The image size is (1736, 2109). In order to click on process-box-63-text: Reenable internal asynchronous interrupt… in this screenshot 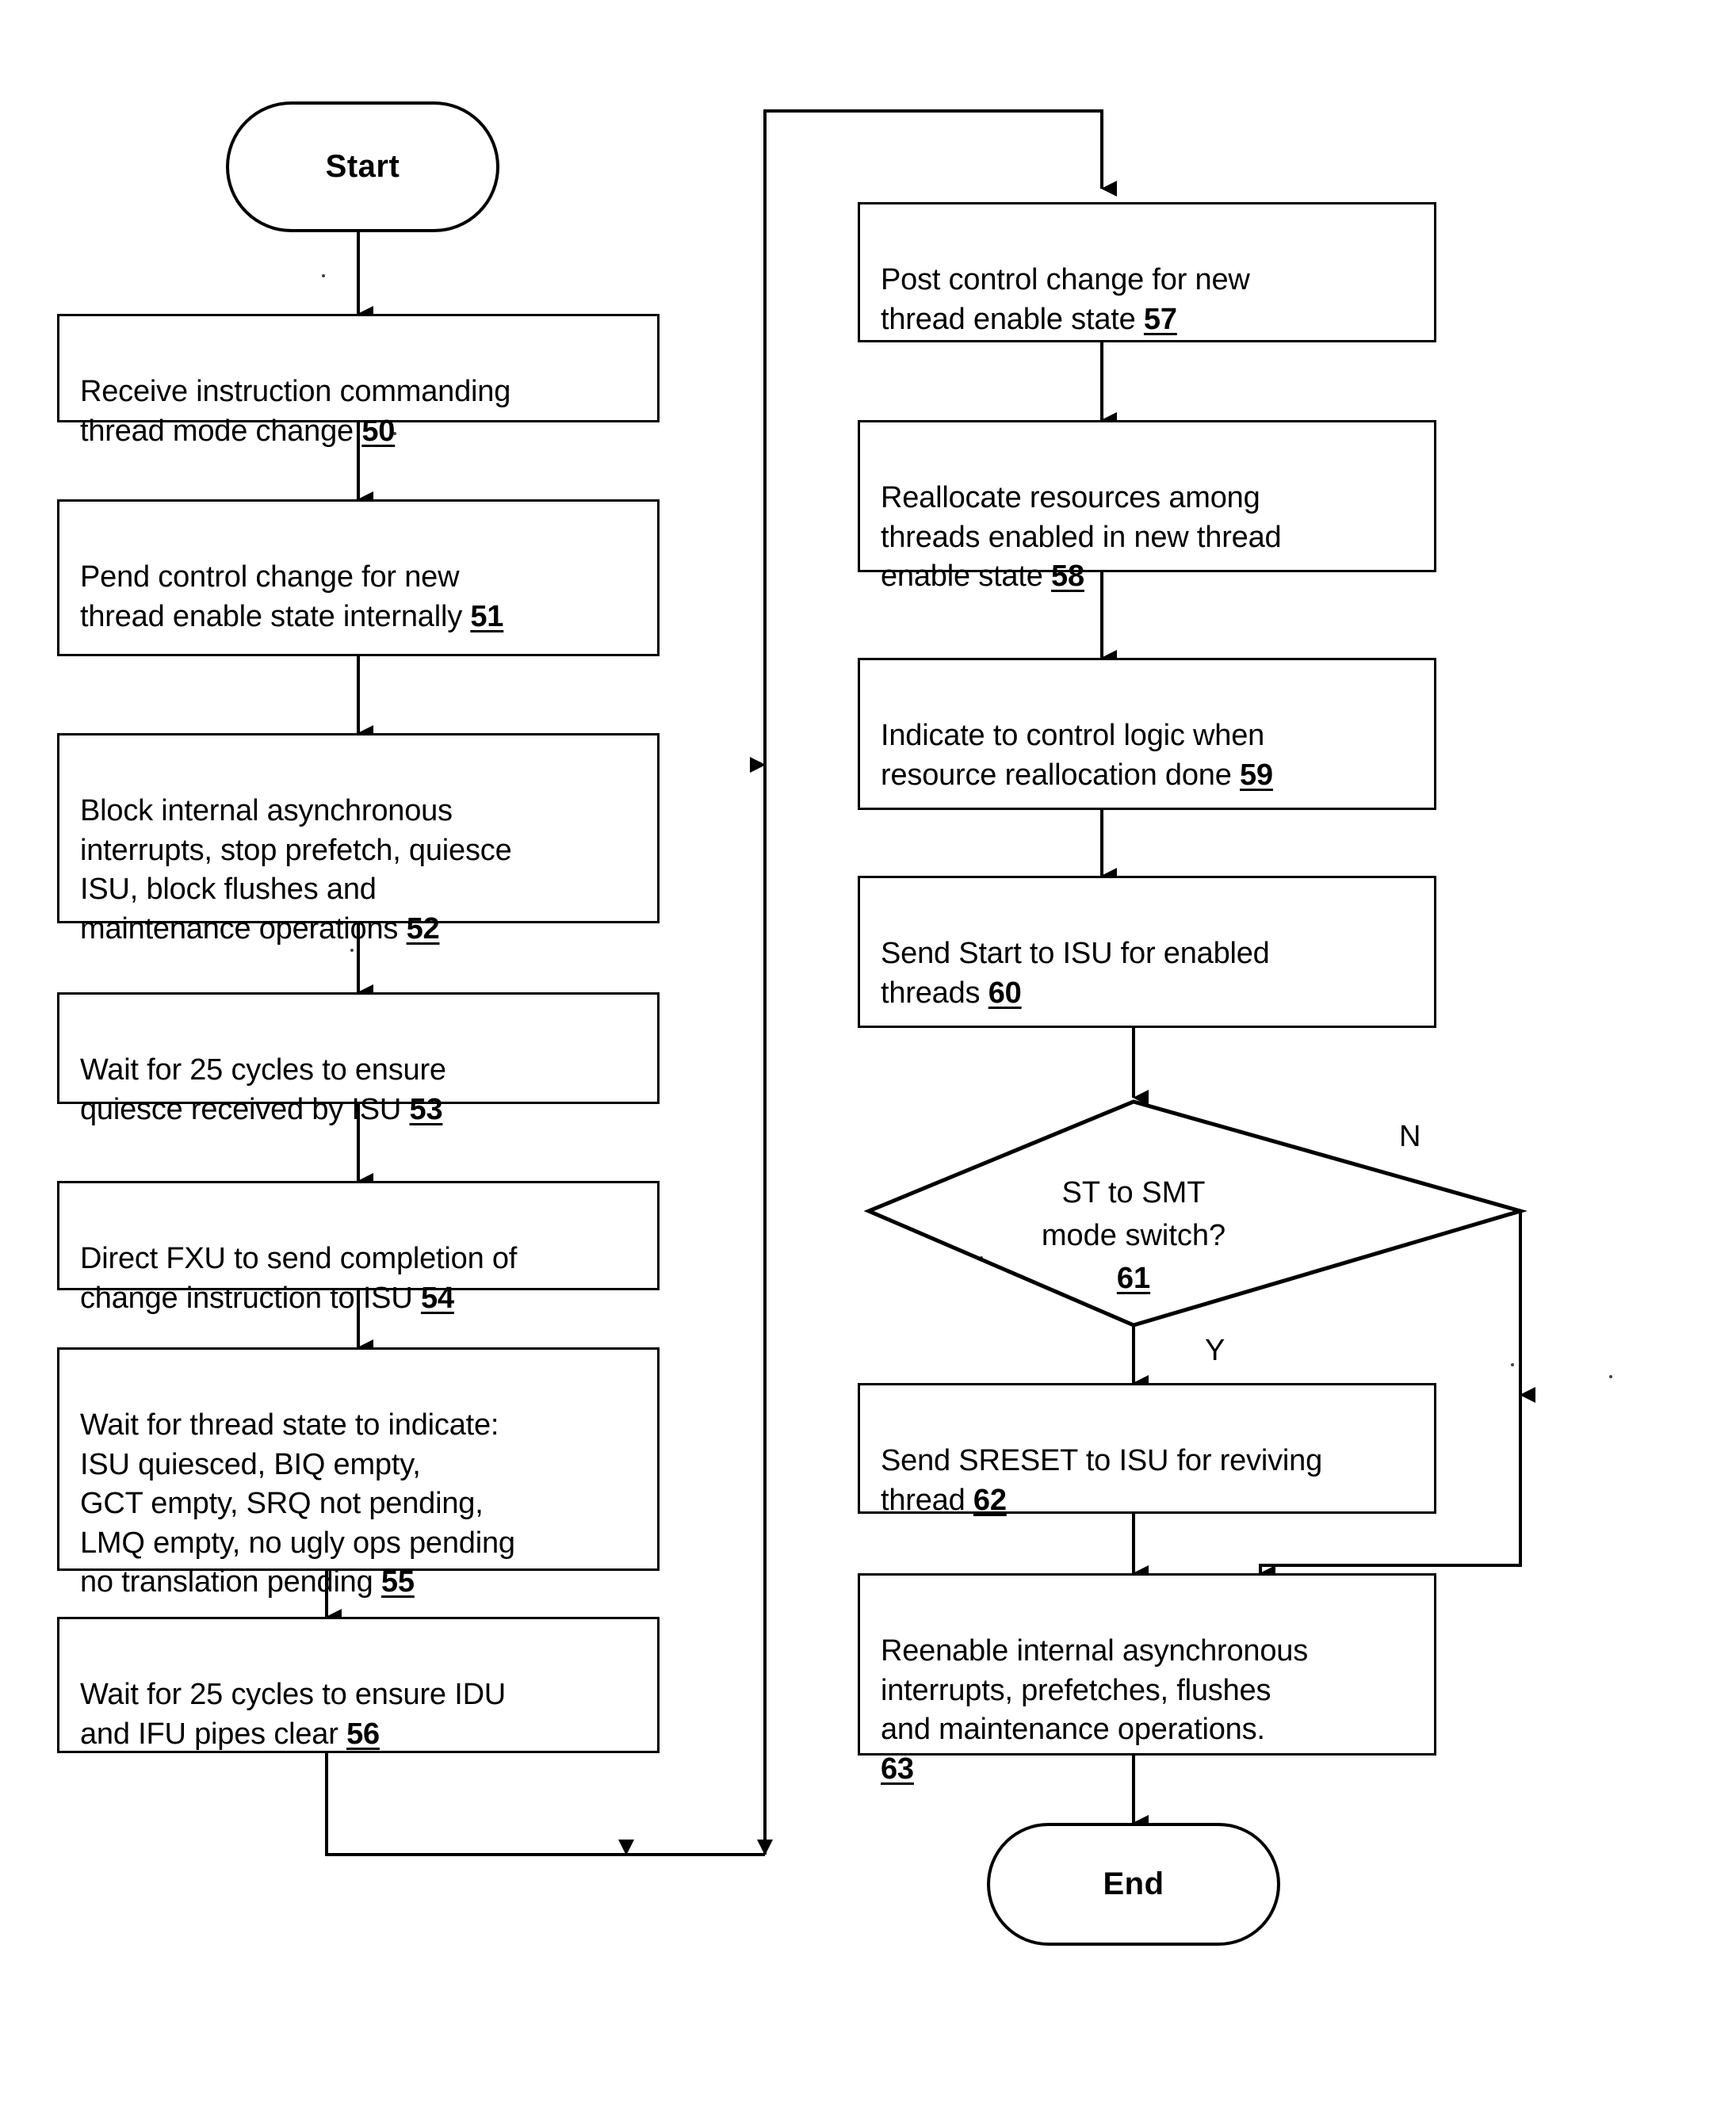, I will do `click(1095, 1690)`.